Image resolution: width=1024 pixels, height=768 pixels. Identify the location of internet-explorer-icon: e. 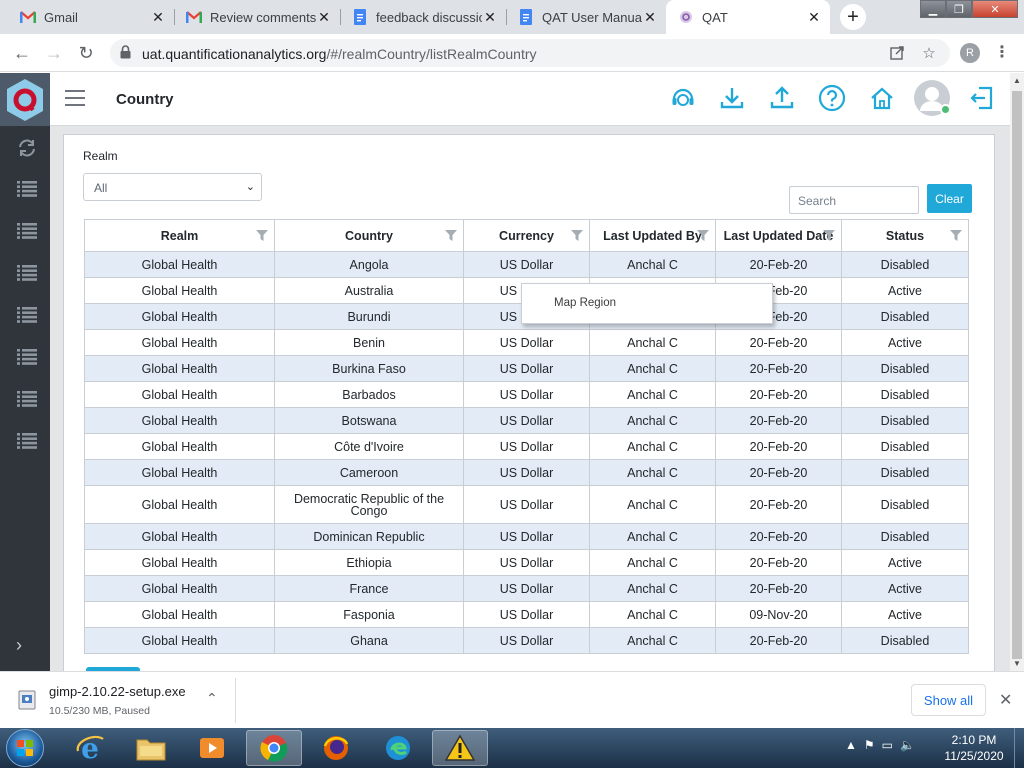
(90, 748).